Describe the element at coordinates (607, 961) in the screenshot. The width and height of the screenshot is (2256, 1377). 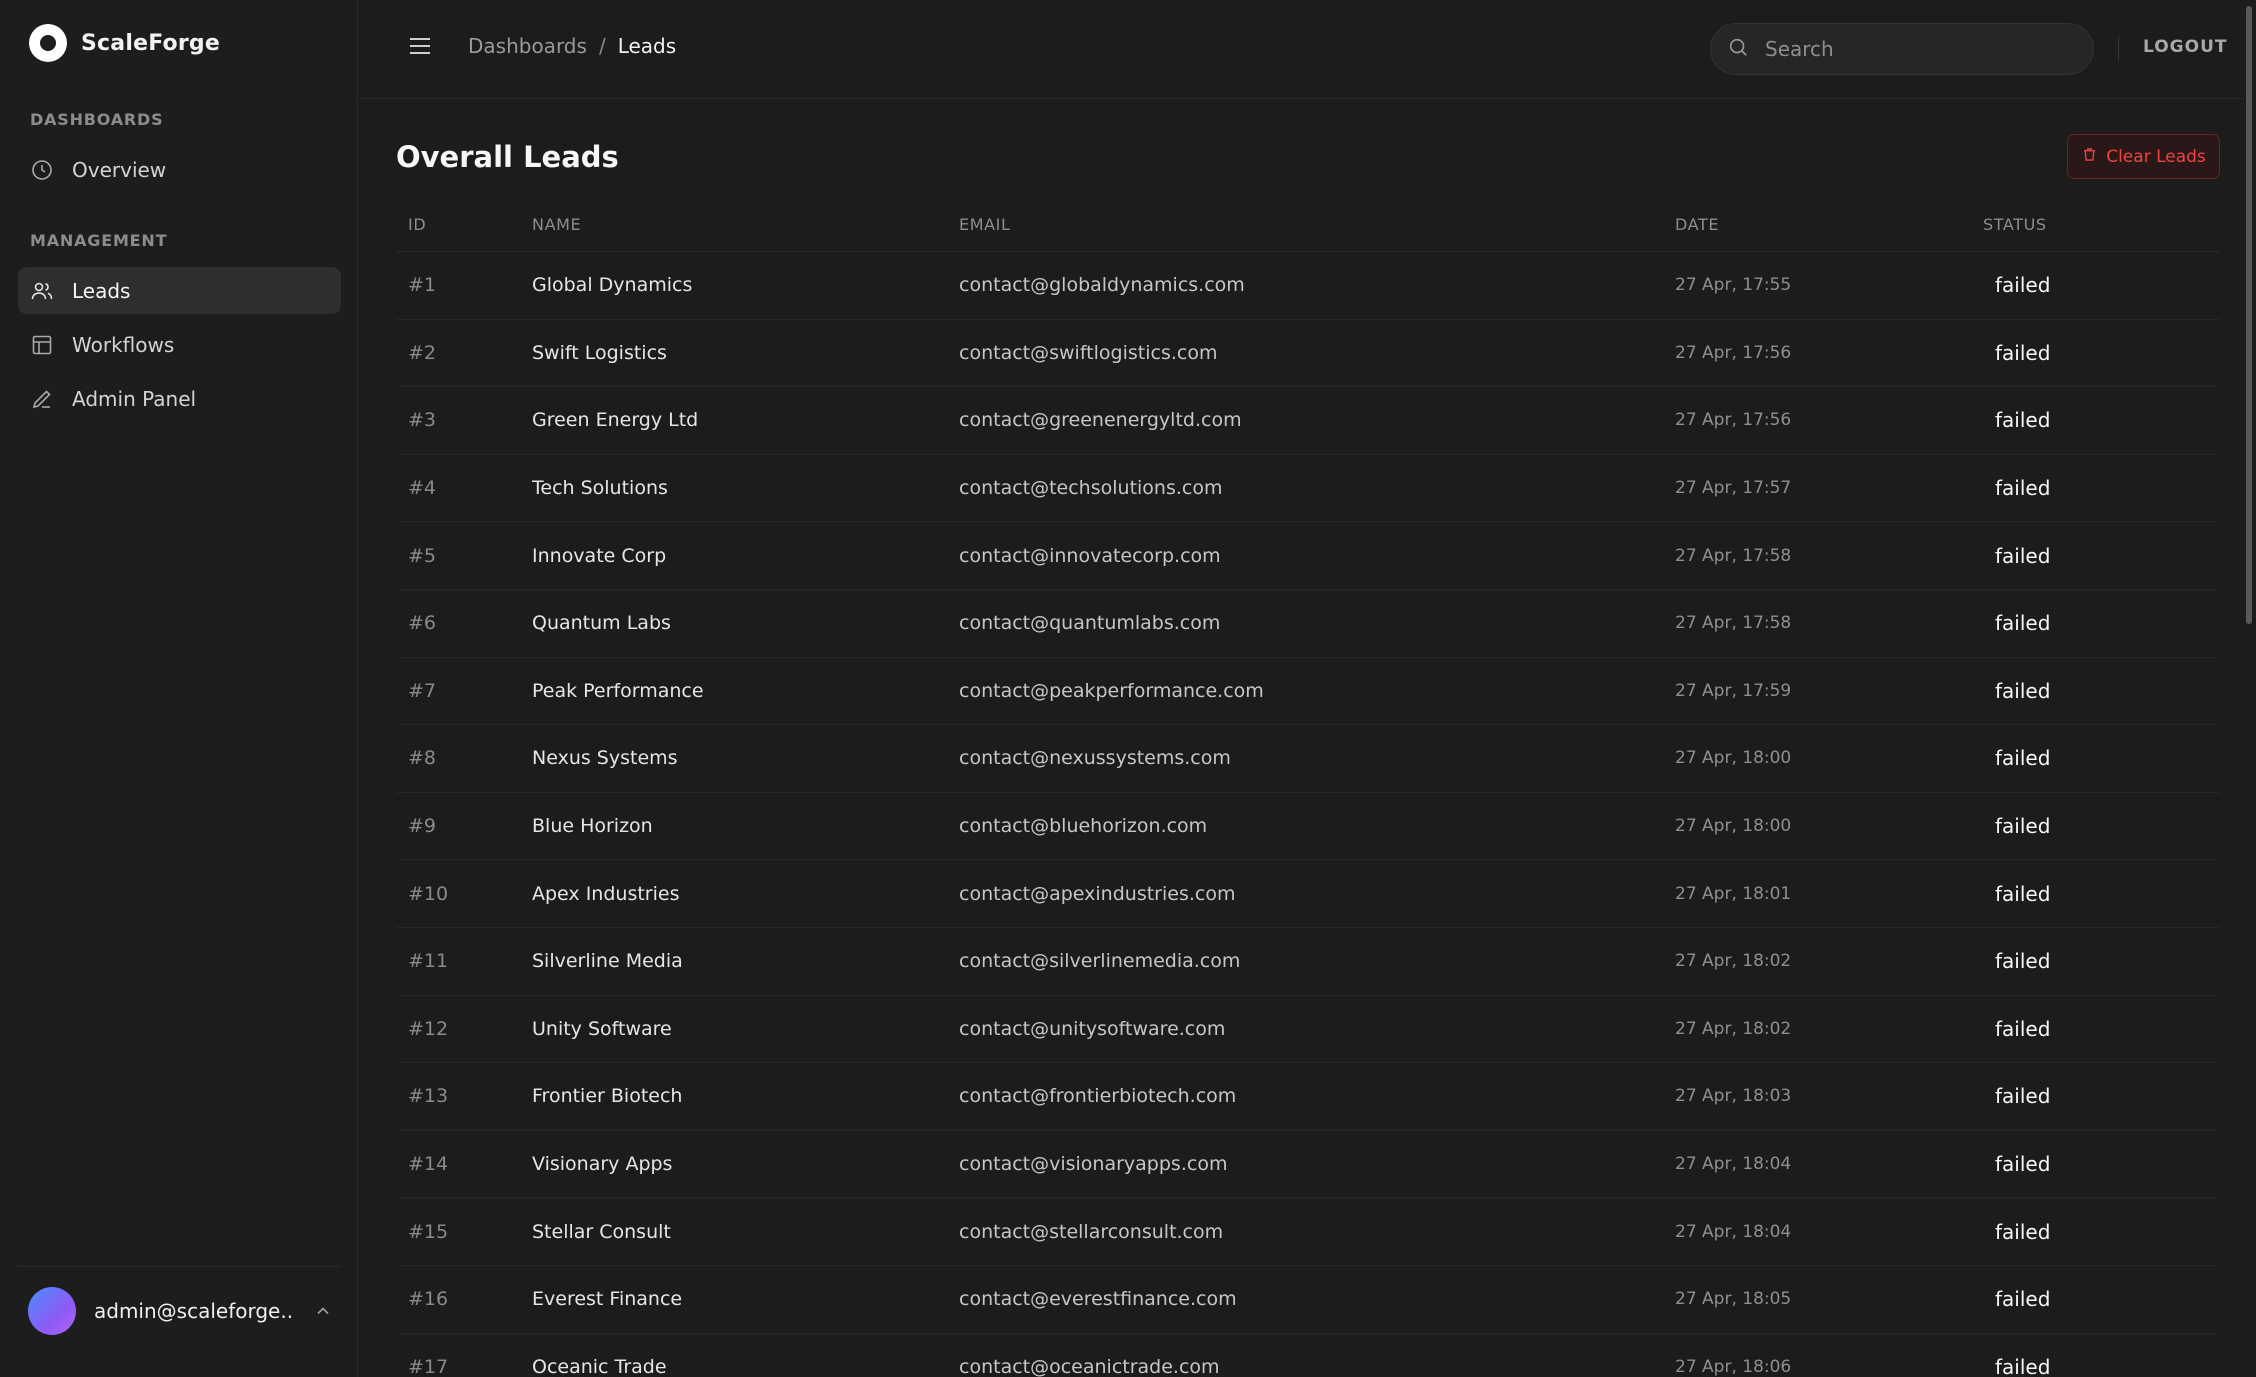
I see `lead-name: Silverline Media` at that location.